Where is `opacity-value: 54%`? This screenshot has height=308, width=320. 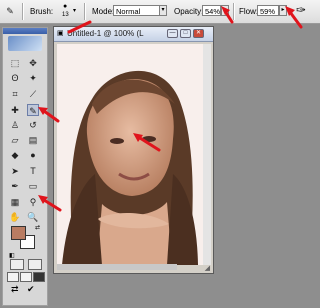
opacity-value: 54% is located at coordinates (213, 11).